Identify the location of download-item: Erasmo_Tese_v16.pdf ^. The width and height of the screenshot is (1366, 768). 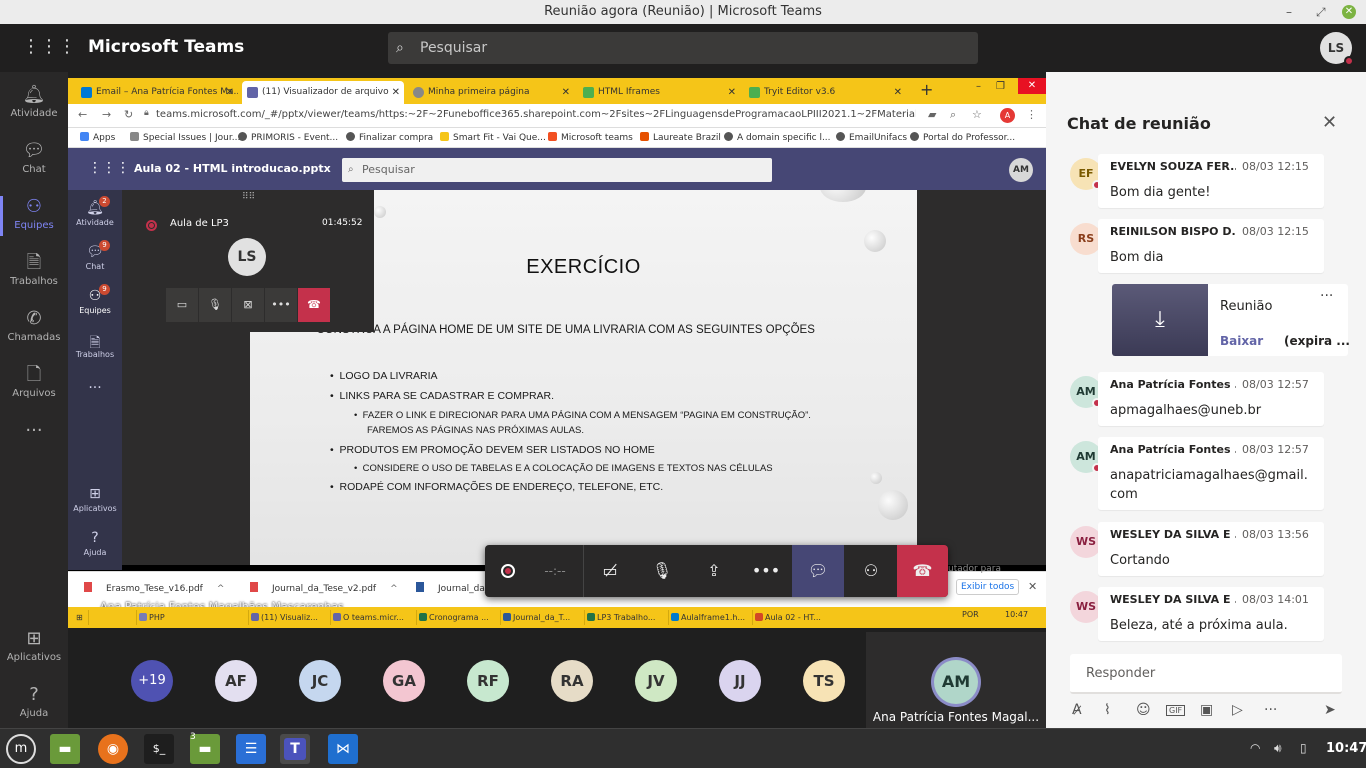
(154, 588).